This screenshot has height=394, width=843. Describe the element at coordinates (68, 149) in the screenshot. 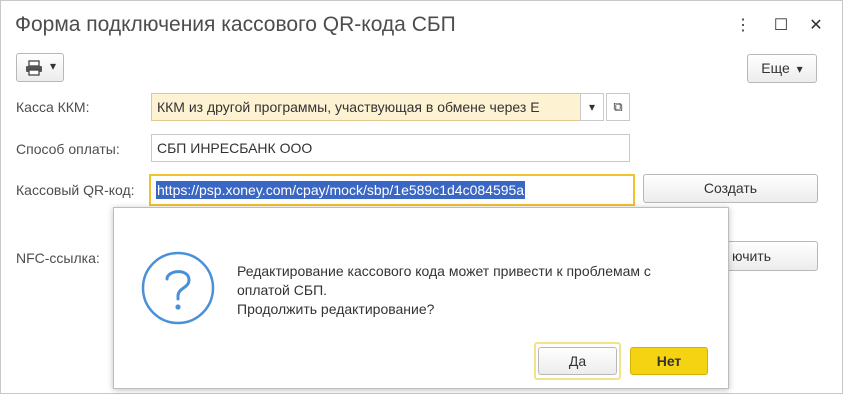

I see `payment-method-label: Способ оплаты:` at that location.